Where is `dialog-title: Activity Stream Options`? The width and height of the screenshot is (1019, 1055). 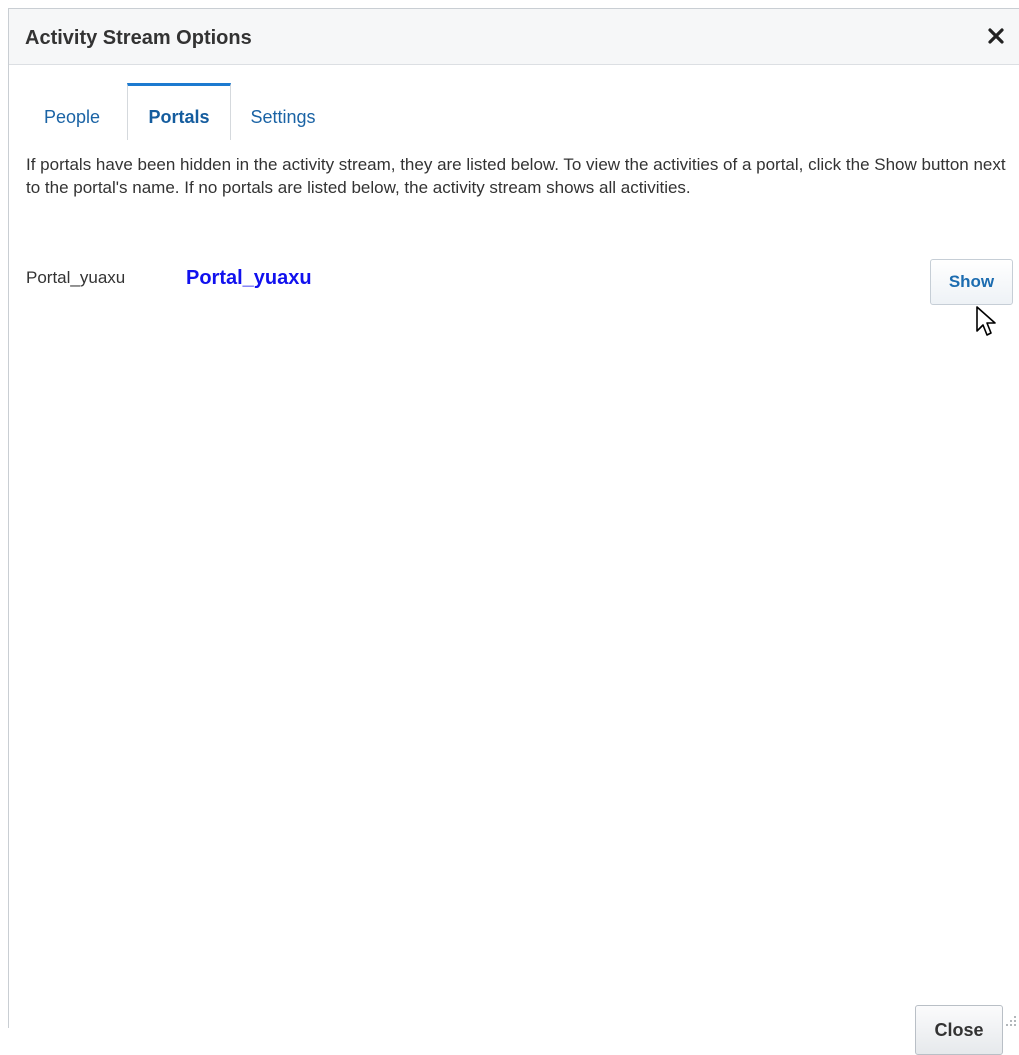 dialog-title: Activity Stream Options is located at coordinates (138, 38).